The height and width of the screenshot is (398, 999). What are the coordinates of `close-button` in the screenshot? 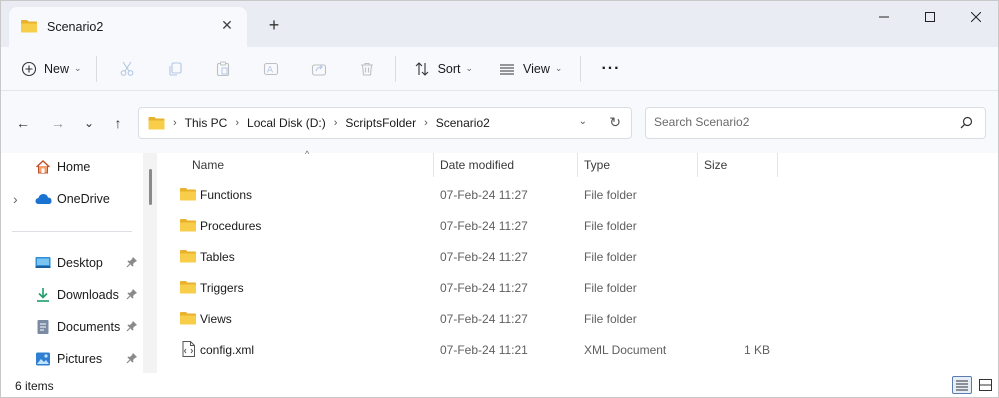 It's located at (975, 17).